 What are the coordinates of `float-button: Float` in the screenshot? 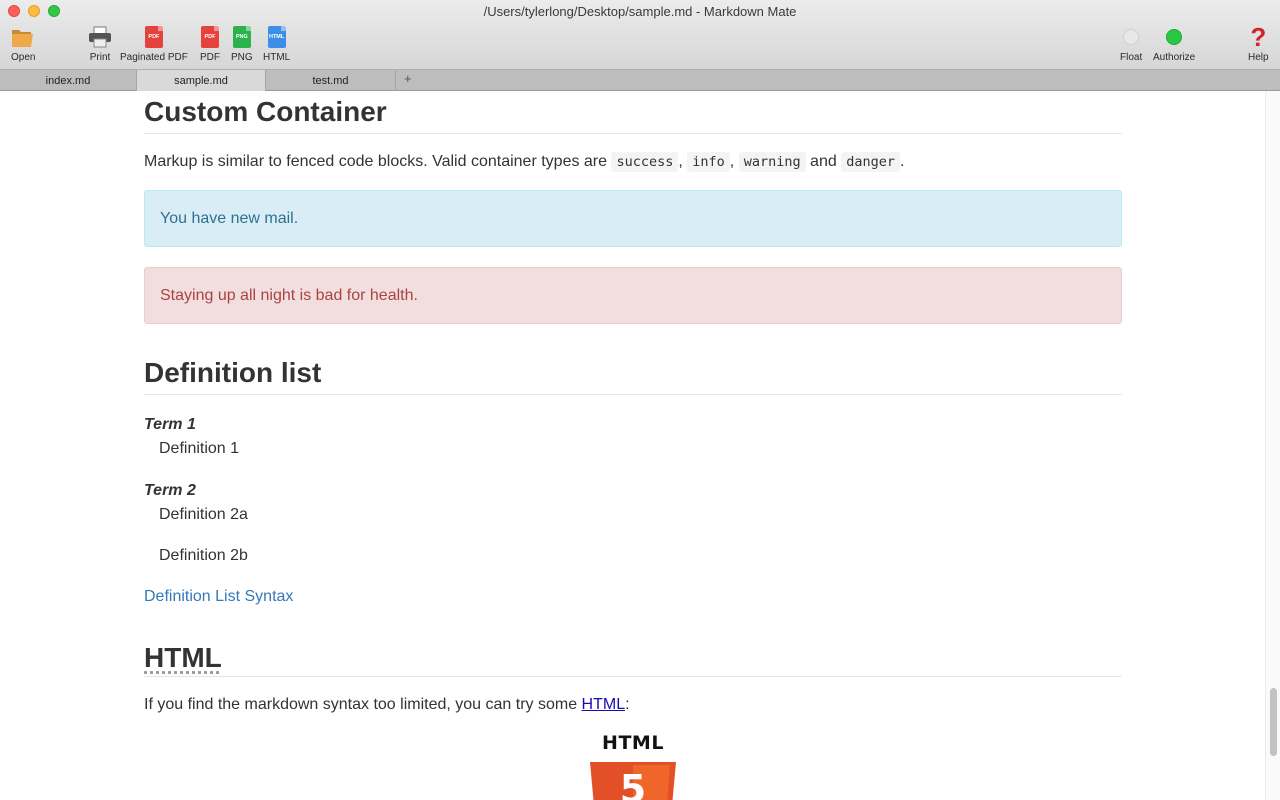 It's located at (1131, 43).